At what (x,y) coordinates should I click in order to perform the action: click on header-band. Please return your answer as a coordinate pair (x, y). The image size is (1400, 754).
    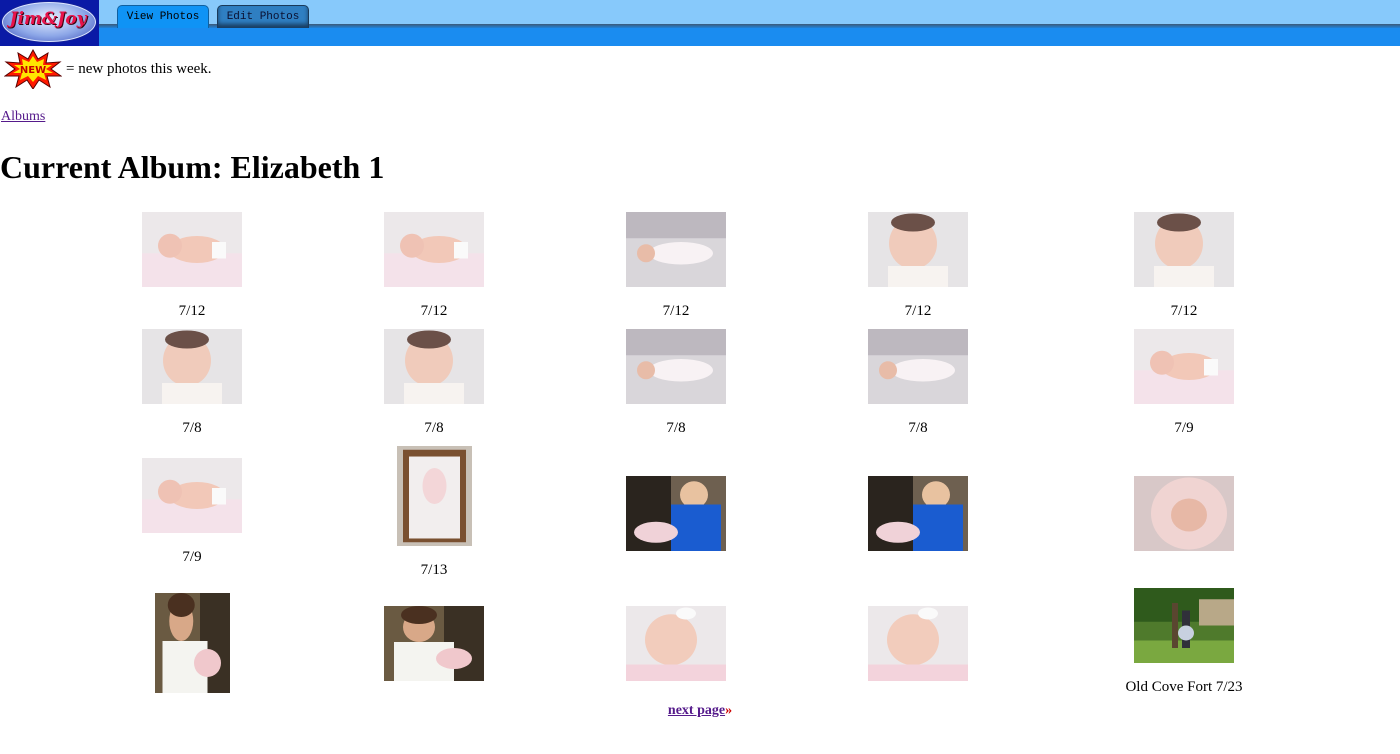
    Looking at the image, I should click on (749, 37).